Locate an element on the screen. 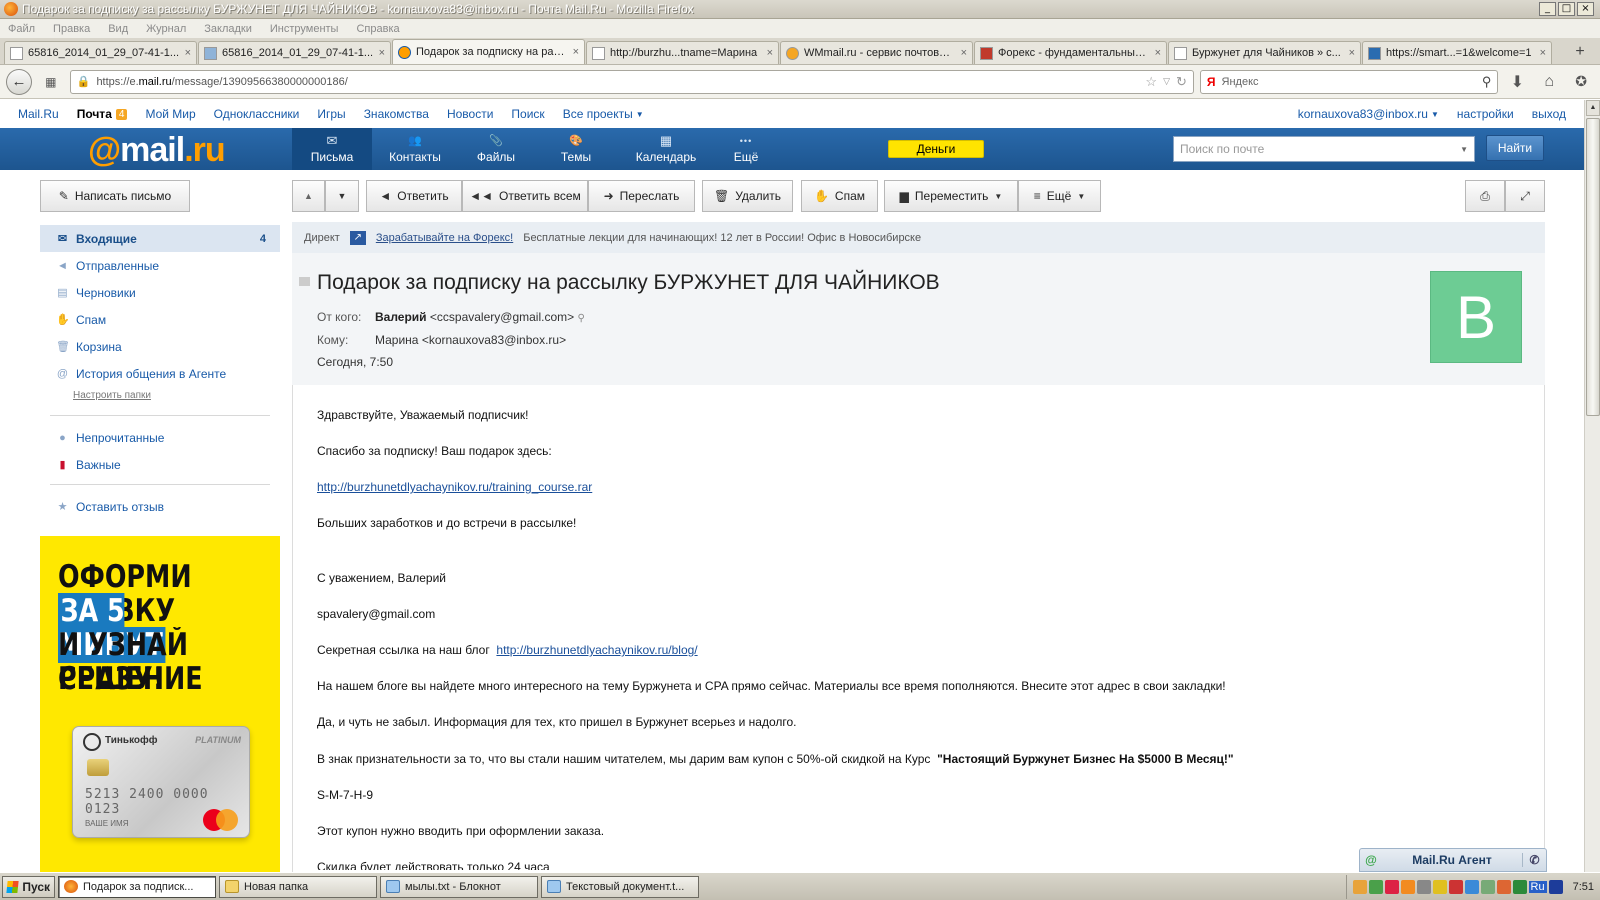 The width and height of the screenshot is (1600, 900). browser-tab: Буржунет для Чайников » с... × is located at coordinates (1264, 52).